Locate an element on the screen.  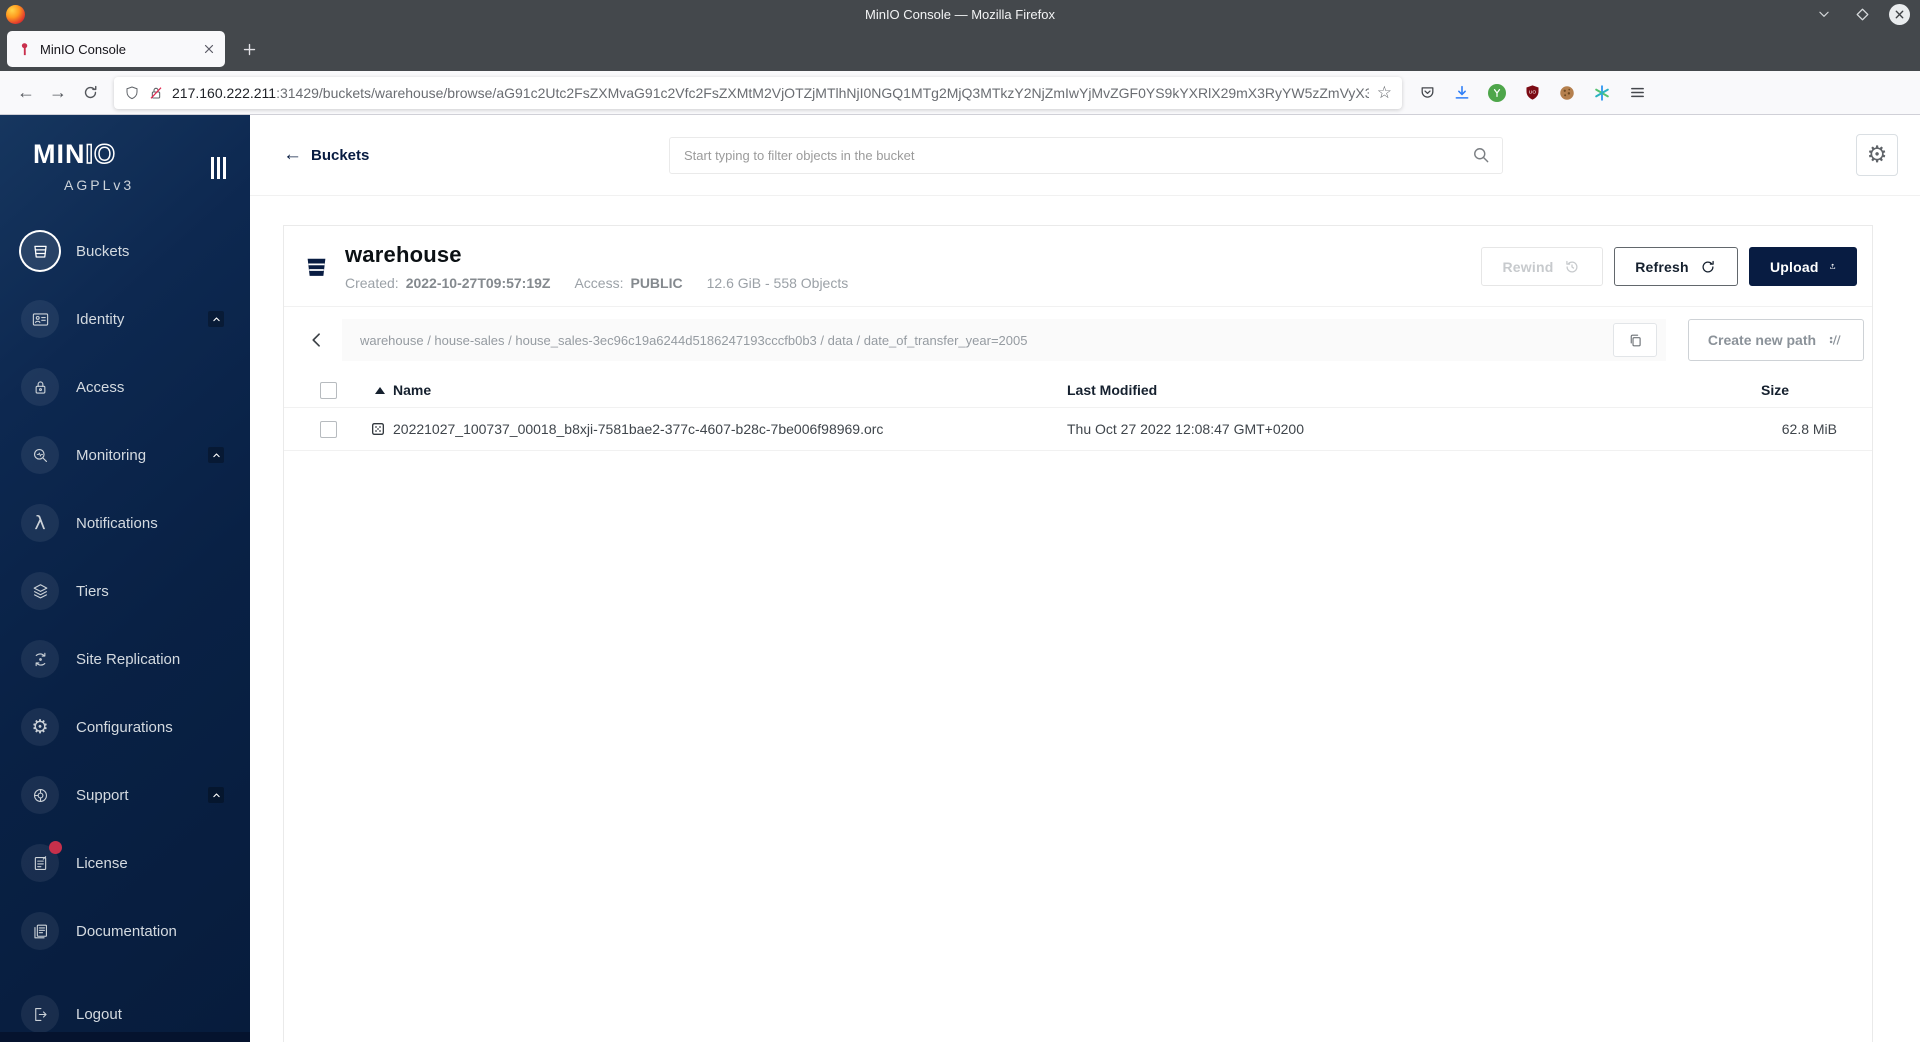
upload-icon is located at coordinates (1832, 266).